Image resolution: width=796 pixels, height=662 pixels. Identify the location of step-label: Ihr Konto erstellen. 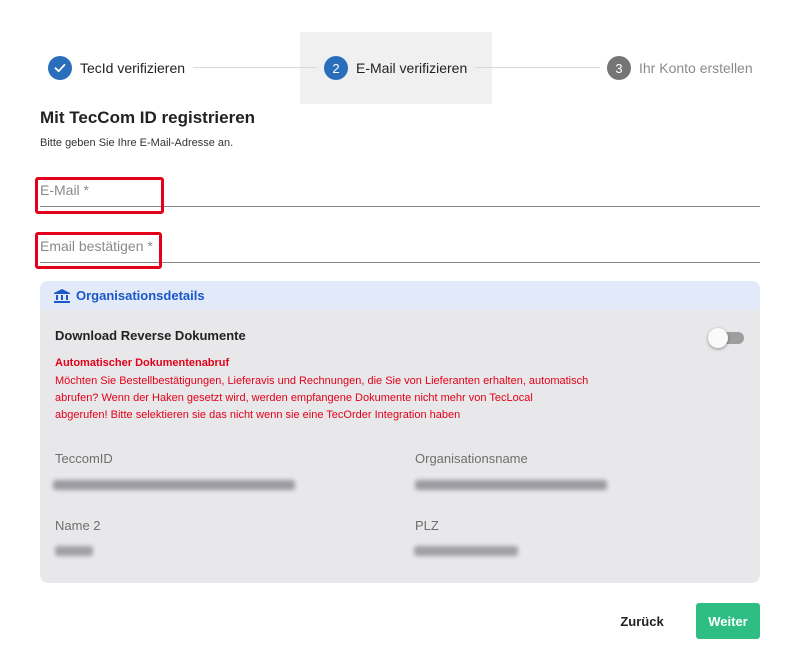
(696, 68).